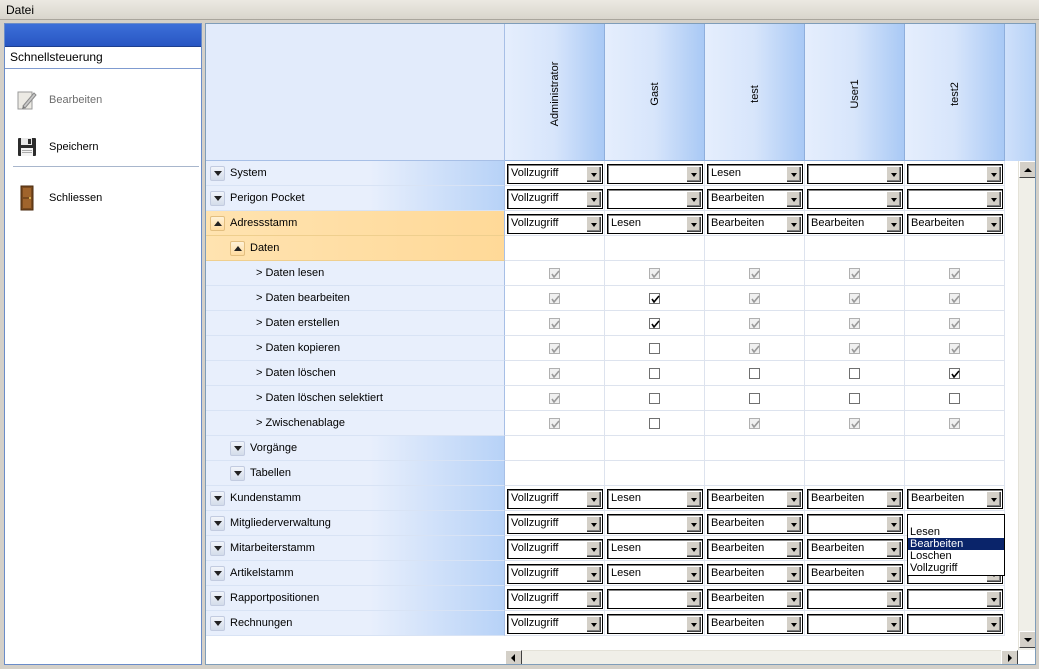 The height and width of the screenshot is (669, 1039). Describe the element at coordinates (56, 147) in the screenshot. I see `save-action: Speichern` at that location.